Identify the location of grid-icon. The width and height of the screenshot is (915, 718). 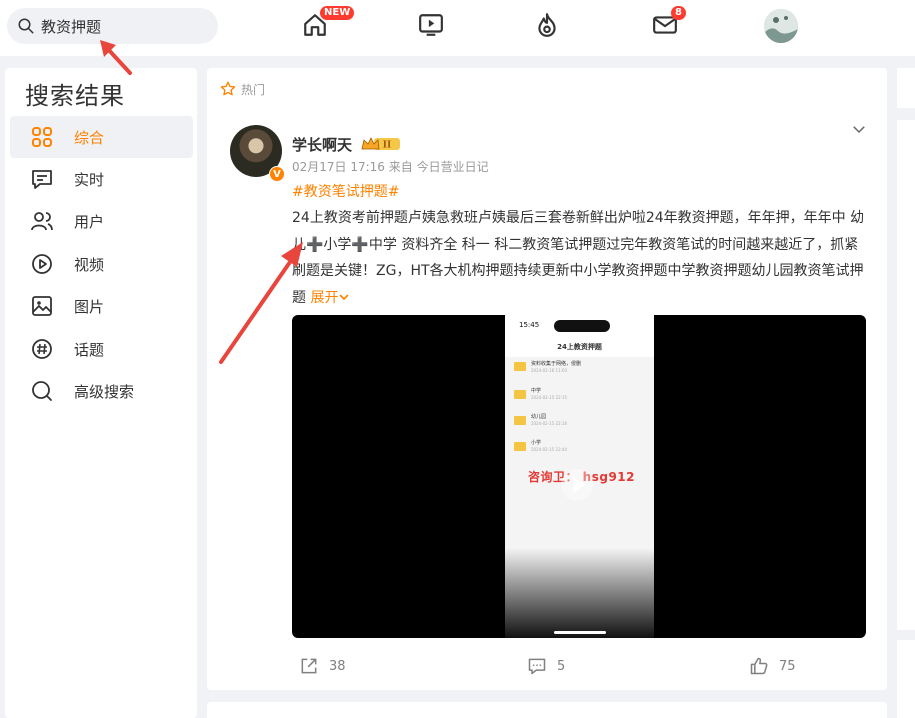
(42, 137).